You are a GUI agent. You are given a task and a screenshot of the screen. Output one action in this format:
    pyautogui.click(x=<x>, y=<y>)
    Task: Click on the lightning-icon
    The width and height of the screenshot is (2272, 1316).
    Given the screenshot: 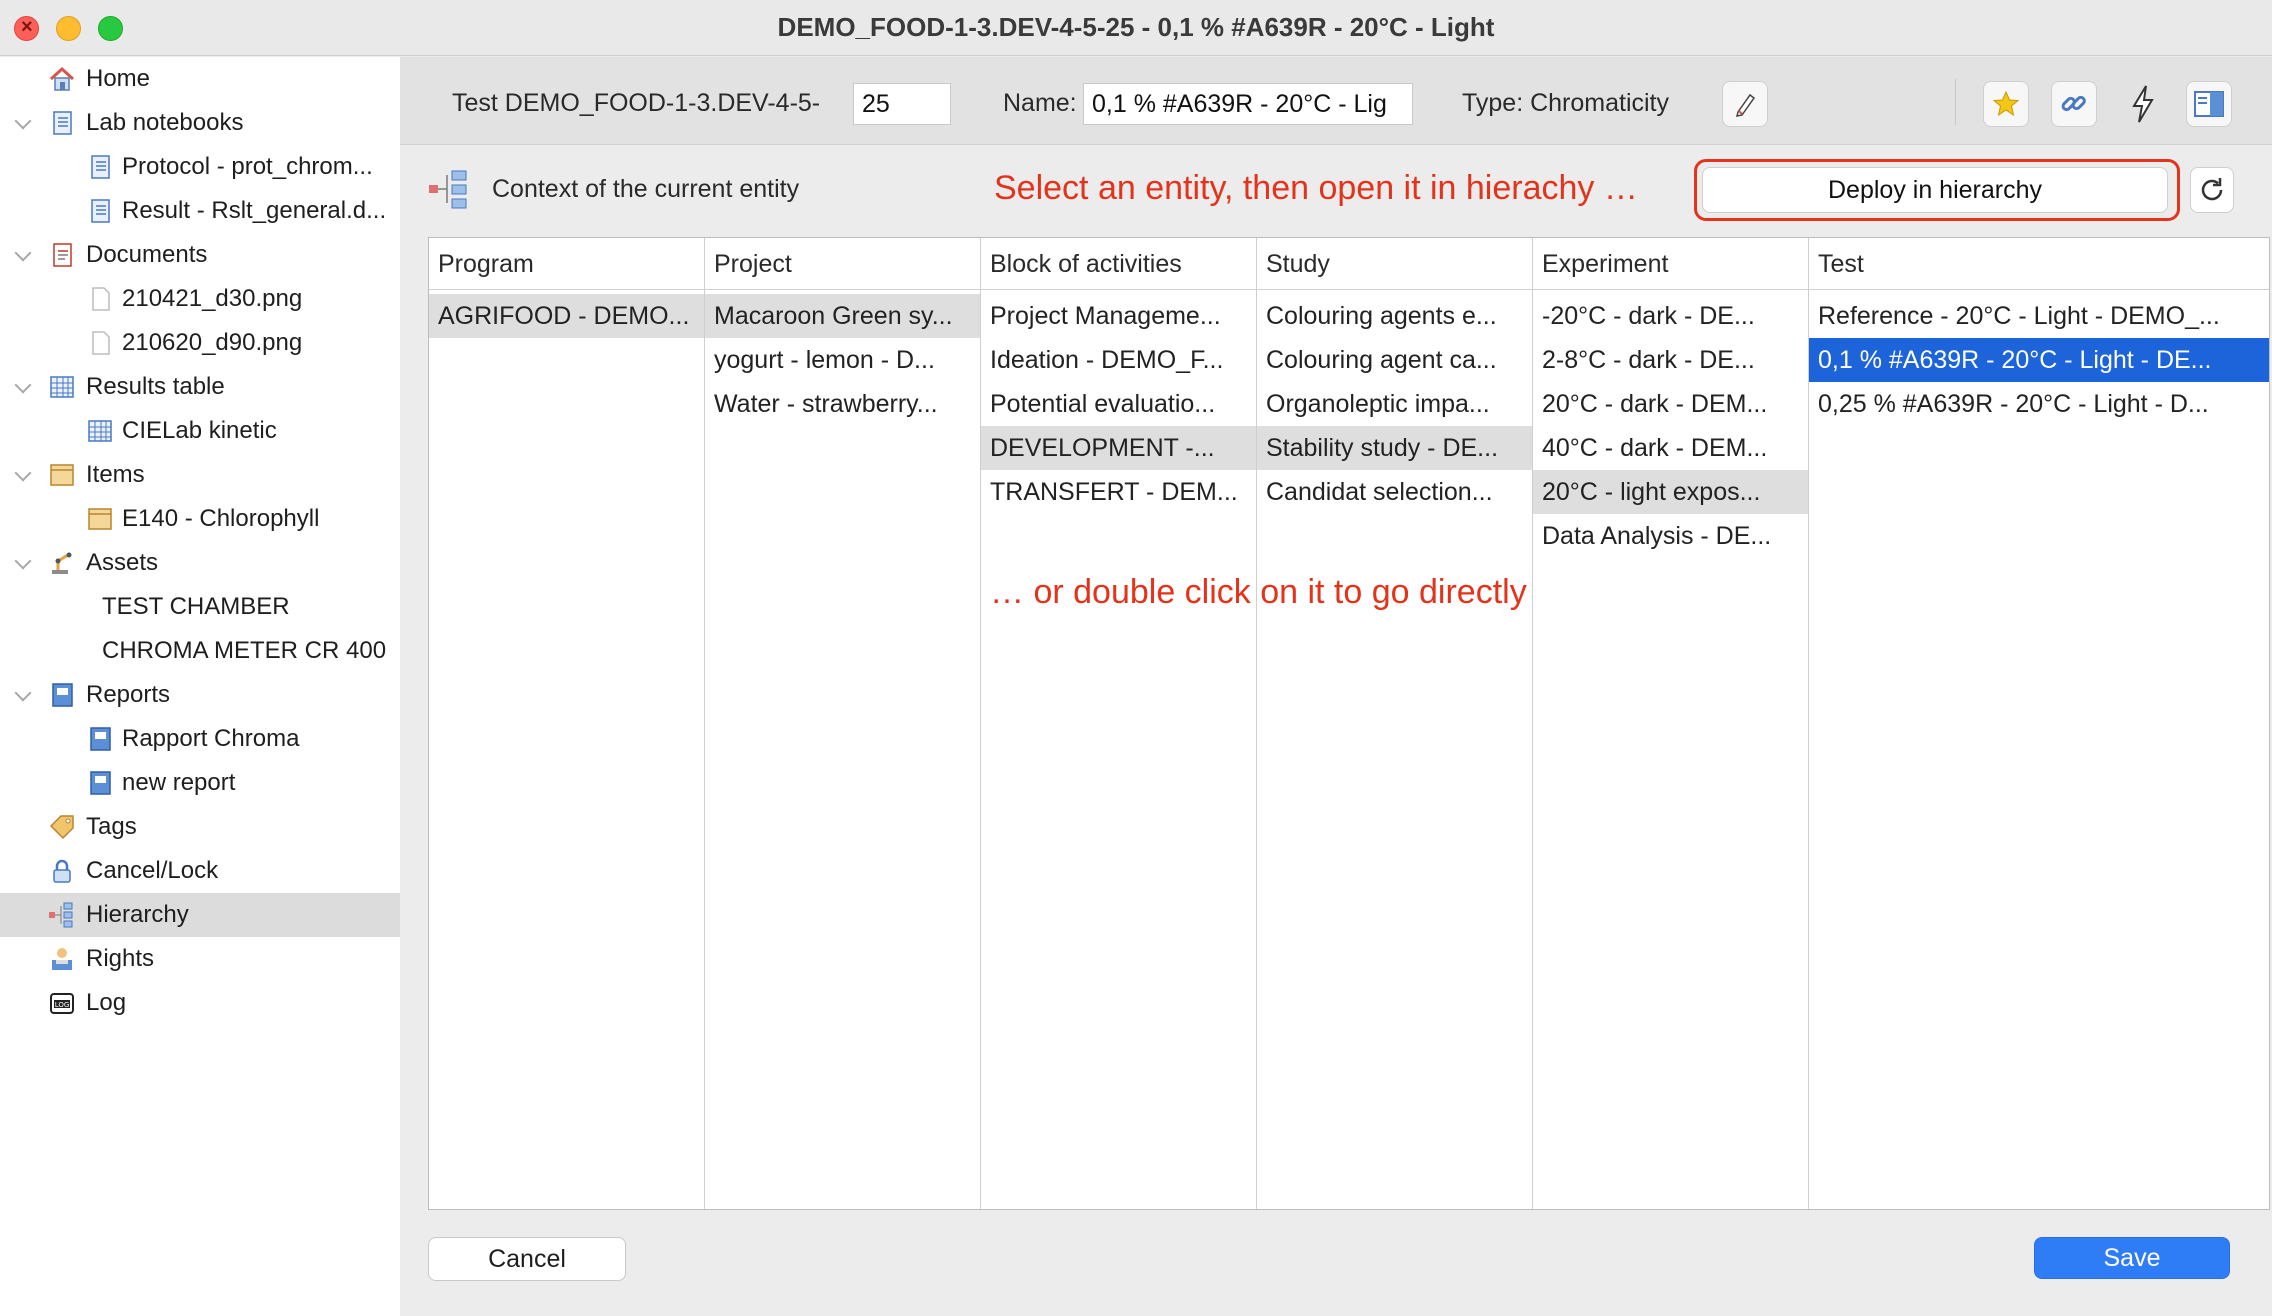 What is the action you would take?
    pyautogui.click(x=2143, y=104)
    